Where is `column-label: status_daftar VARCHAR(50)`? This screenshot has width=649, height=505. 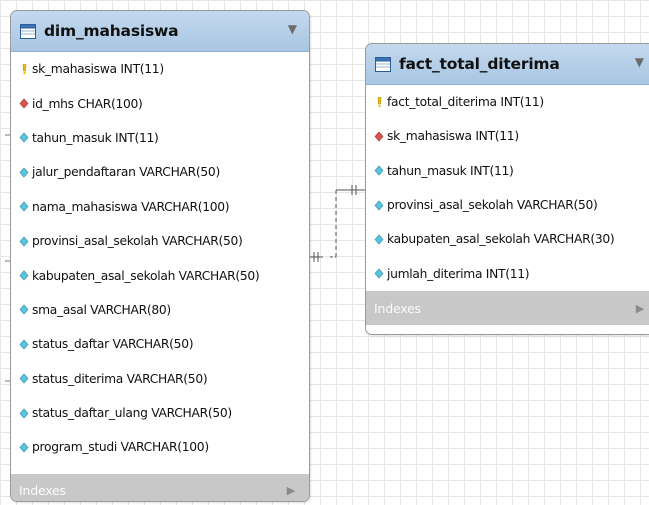
column-label: status_daftar VARCHAR(50) is located at coordinates (113, 344).